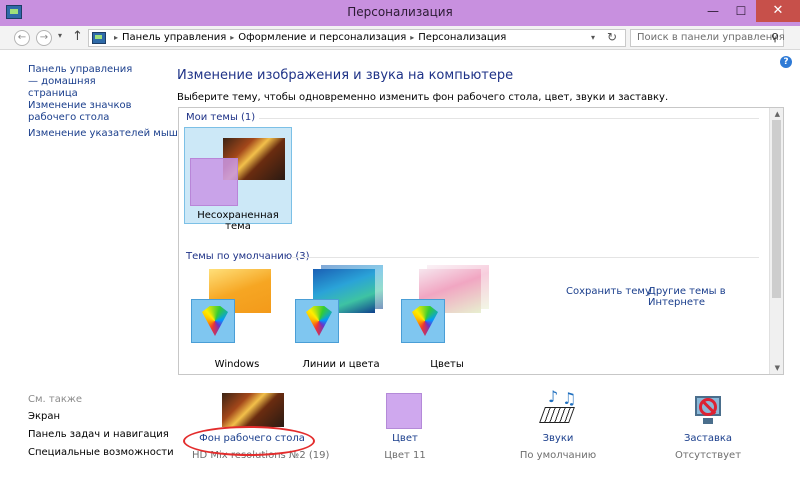  Describe the element at coordinates (777, 368) in the screenshot. I see `scroll-down-icon: ▼` at that location.